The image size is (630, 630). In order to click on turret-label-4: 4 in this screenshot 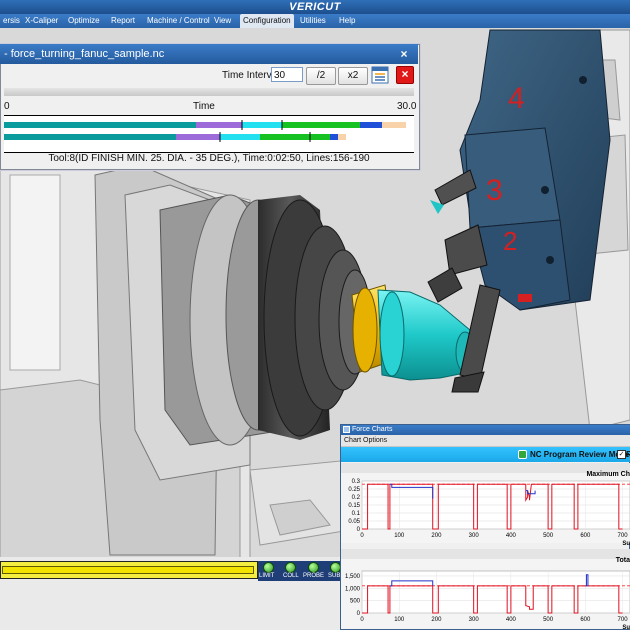, I will do `click(516, 98)`.